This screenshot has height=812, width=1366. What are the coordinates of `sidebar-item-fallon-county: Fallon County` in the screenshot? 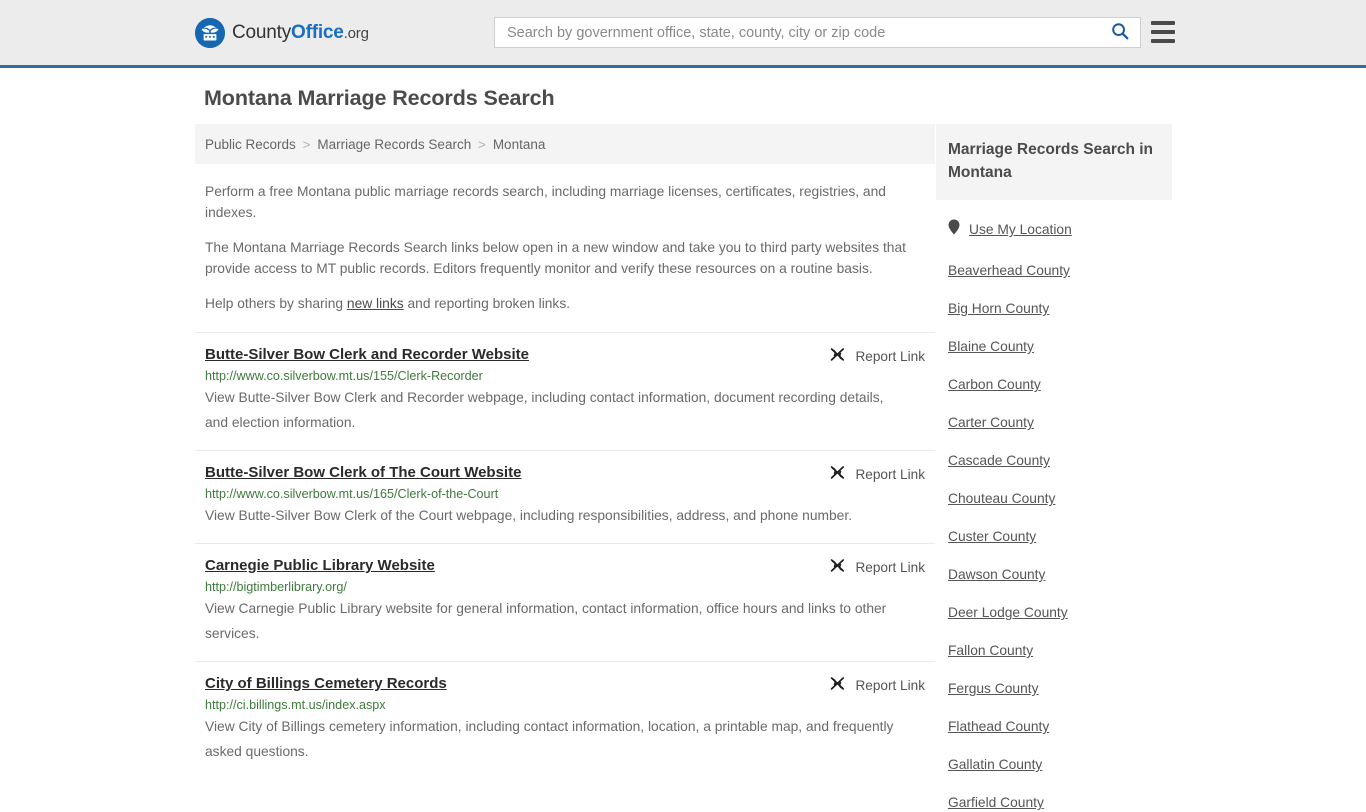 It's located at (990, 650).